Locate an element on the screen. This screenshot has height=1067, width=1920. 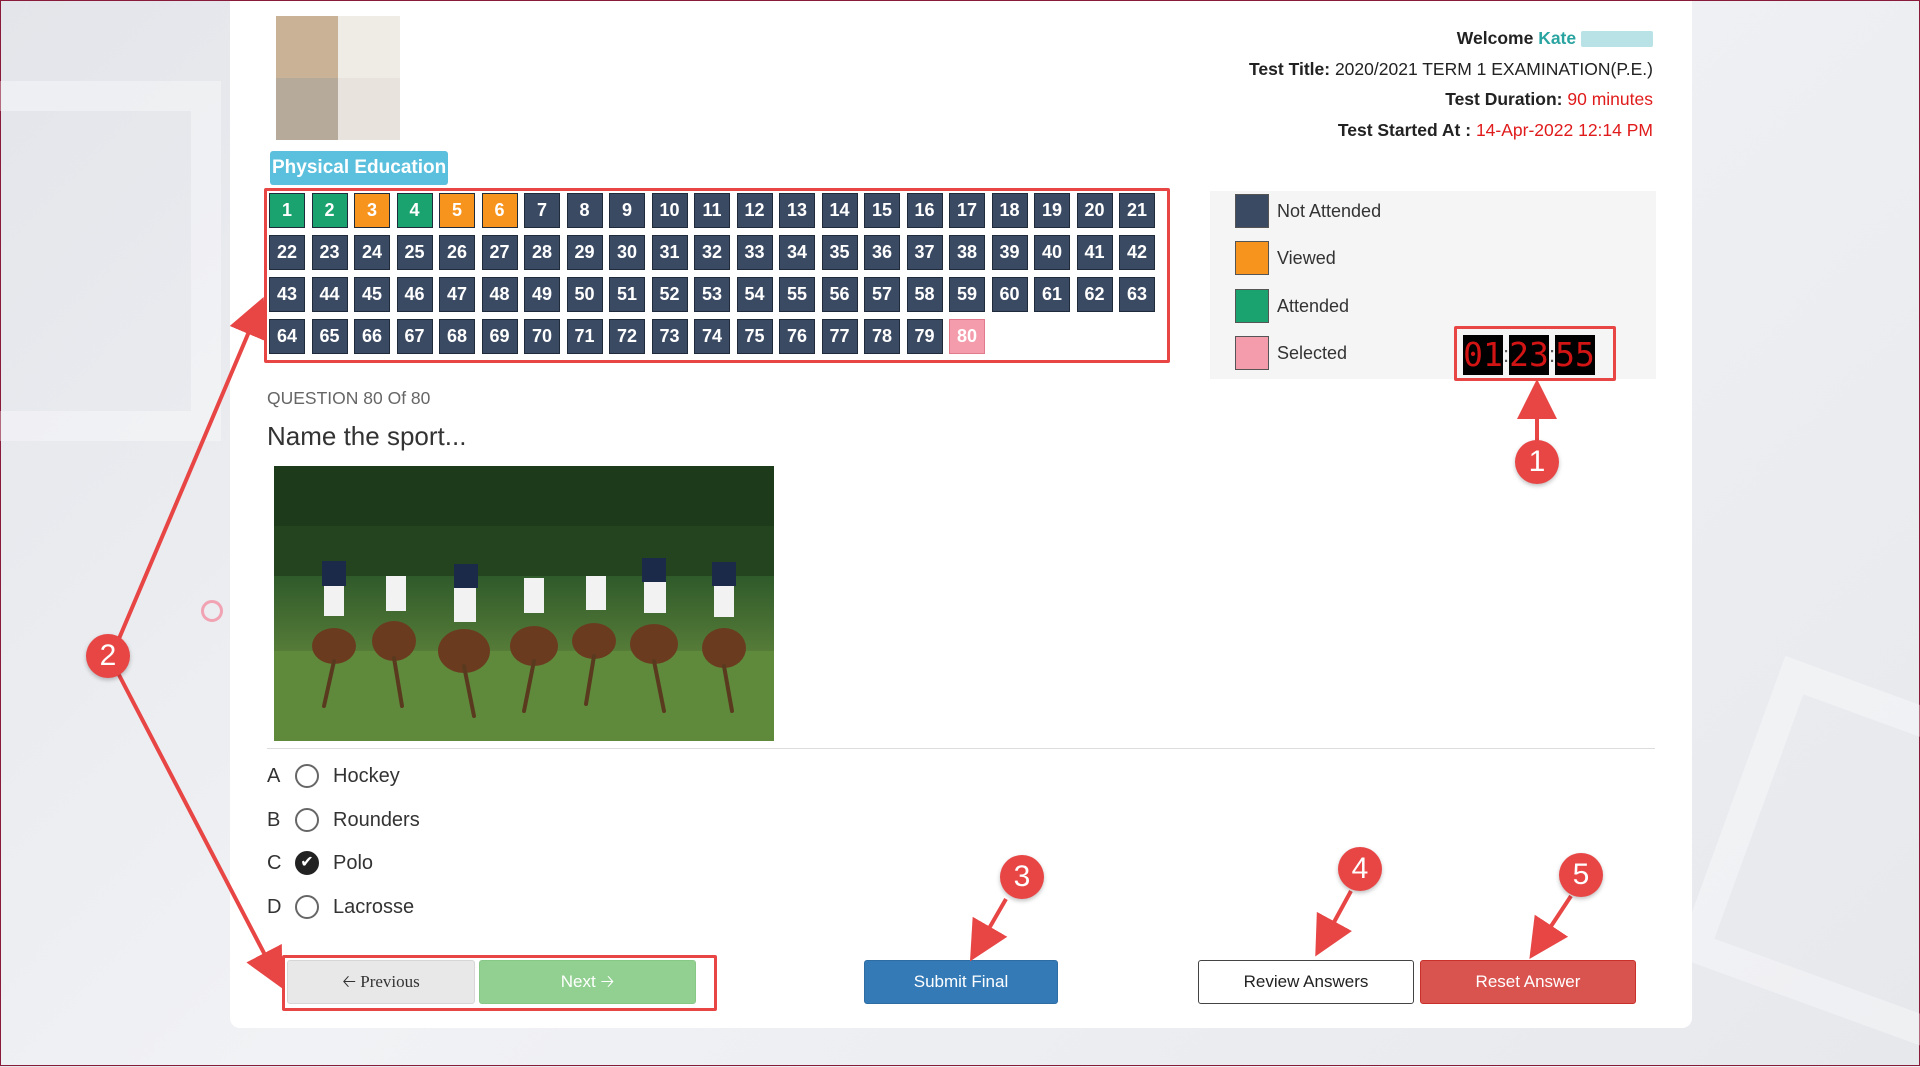
annotation-marker-3: 3 is located at coordinates (1022, 877).